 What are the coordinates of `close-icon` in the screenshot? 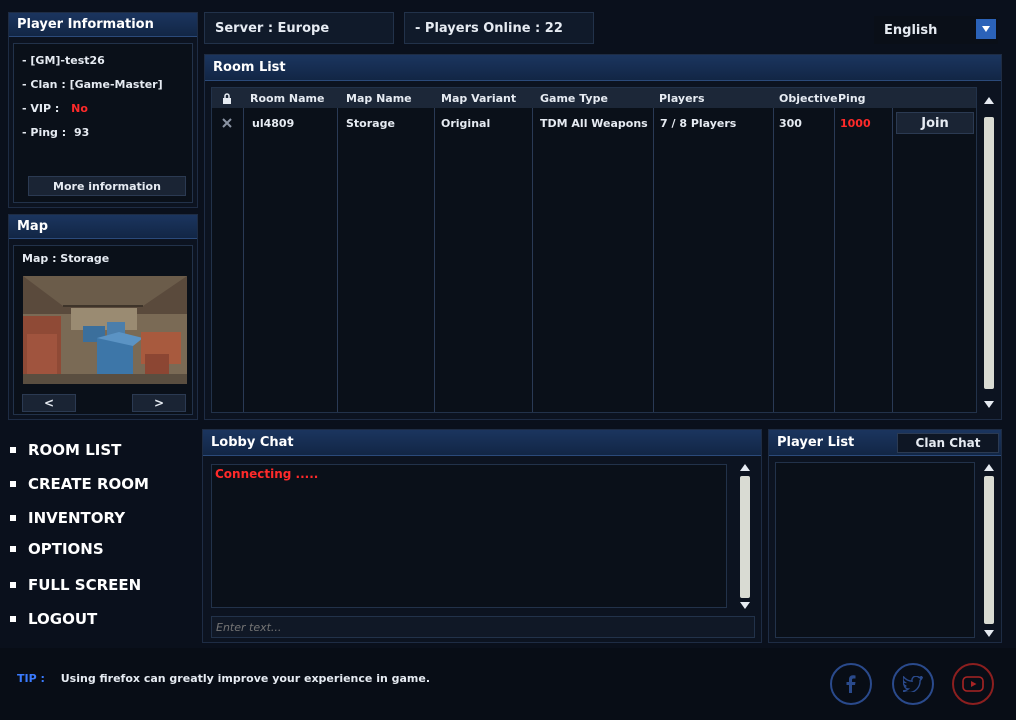 It's located at (227, 123).